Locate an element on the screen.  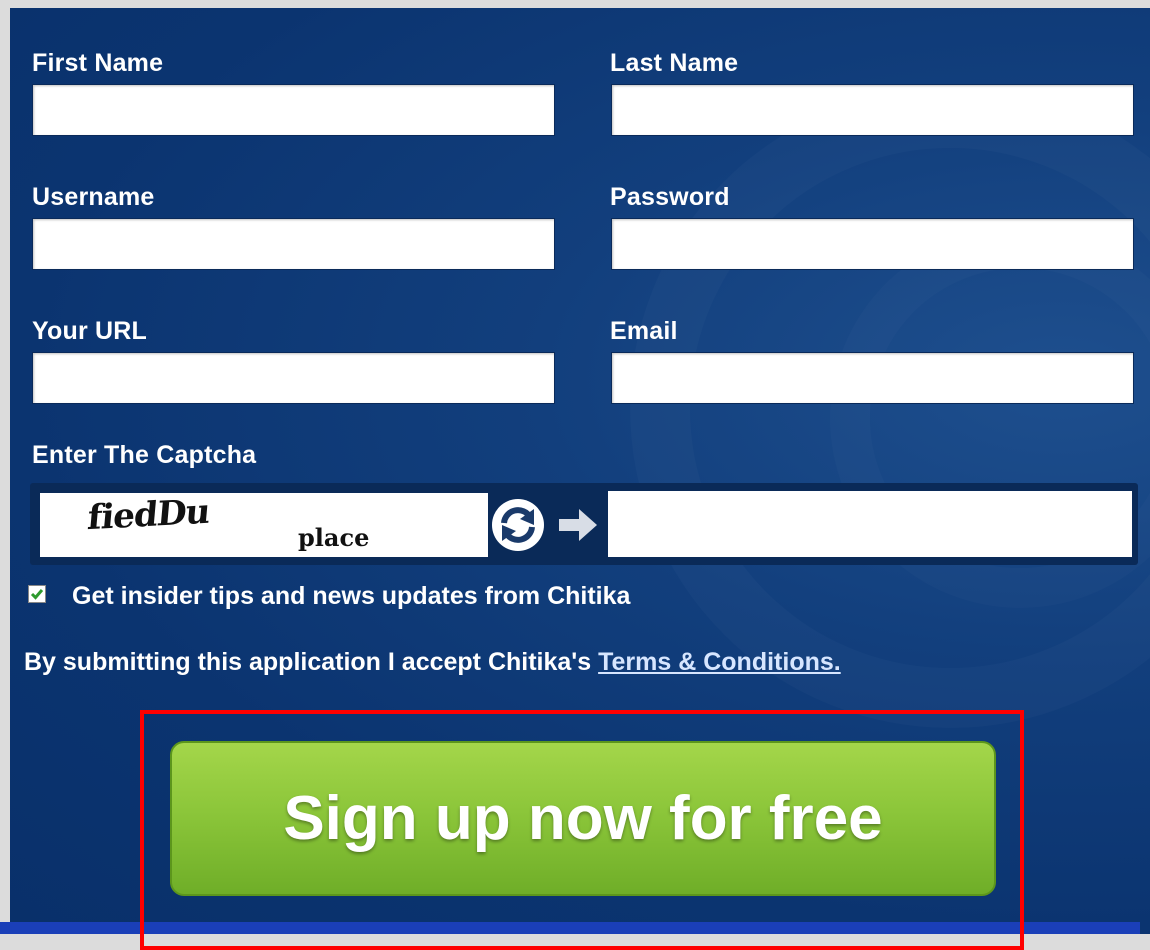
username-input is located at coordinates (293, 244).